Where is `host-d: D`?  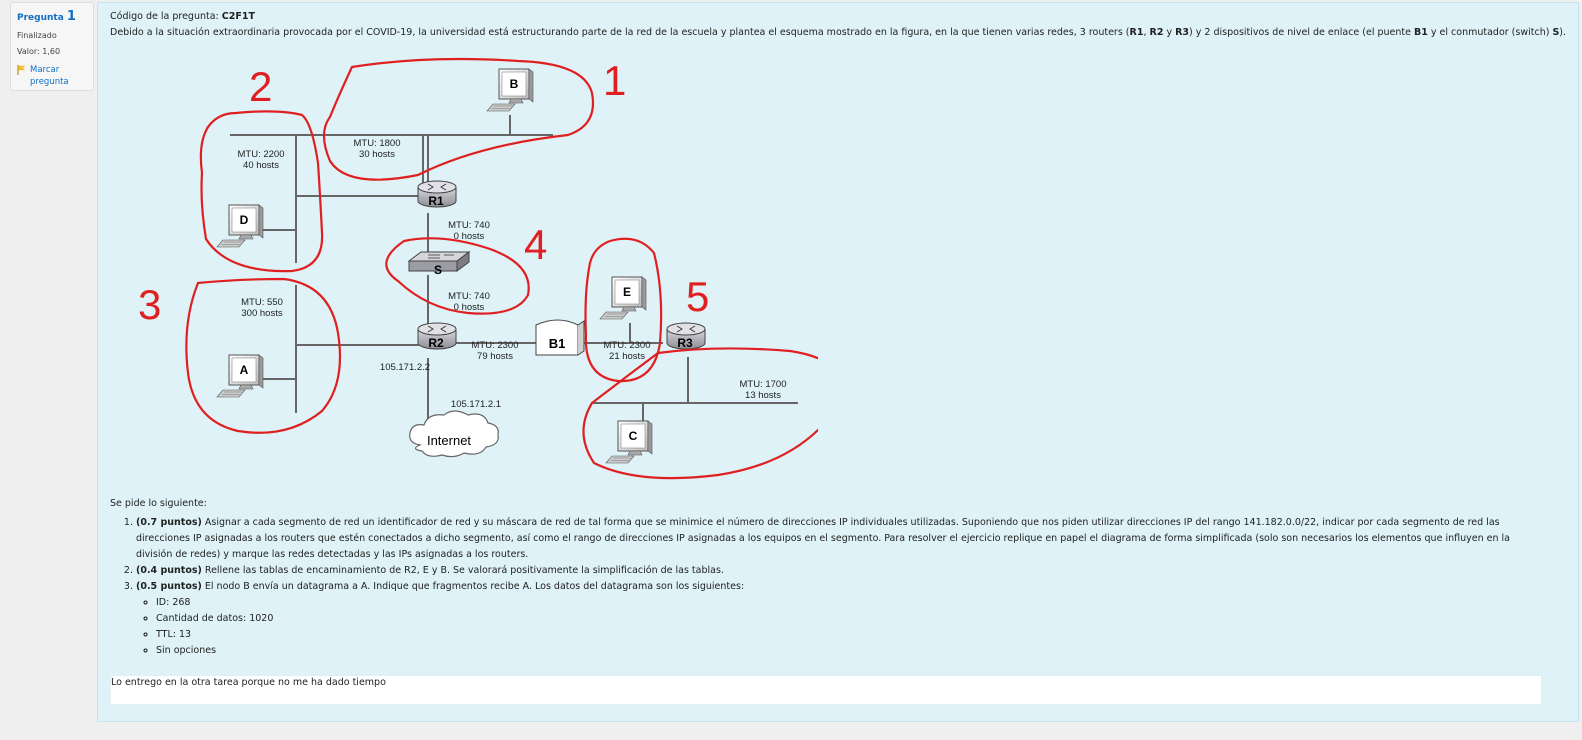 host-d: D is located at coordinates (240, 226).